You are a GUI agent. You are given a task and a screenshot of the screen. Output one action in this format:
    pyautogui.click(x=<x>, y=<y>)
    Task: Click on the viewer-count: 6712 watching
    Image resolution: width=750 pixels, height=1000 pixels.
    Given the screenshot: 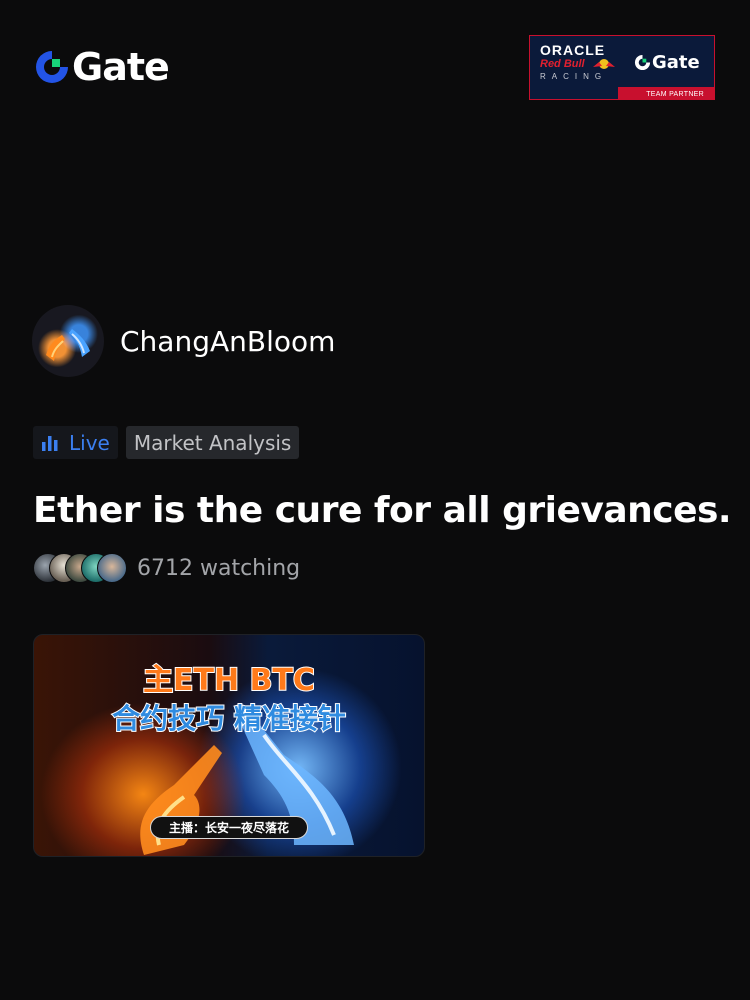 What is the action you would take?
    pyautogui.click(x=219, y=568)
    